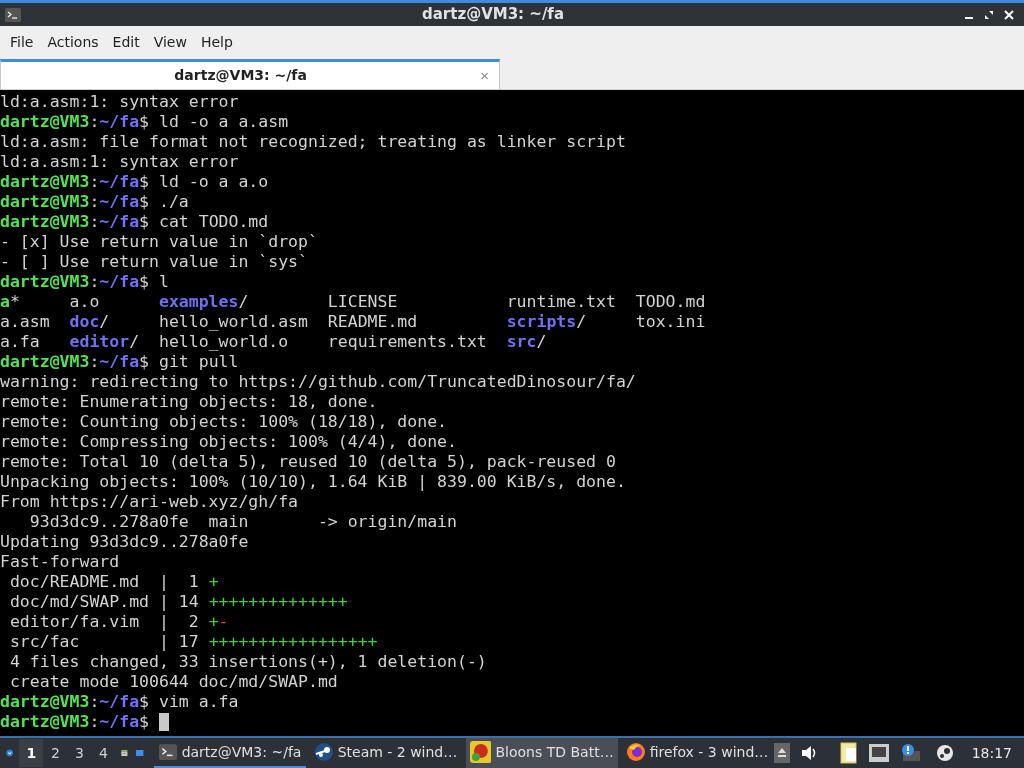 The width and height of the screenshot is (1024, 768). What do you see at coordinates (159, 242) in the screenshot?
I see `terminal-text: - [x] Use return value in `drop`` at bounding box center [159, 242].